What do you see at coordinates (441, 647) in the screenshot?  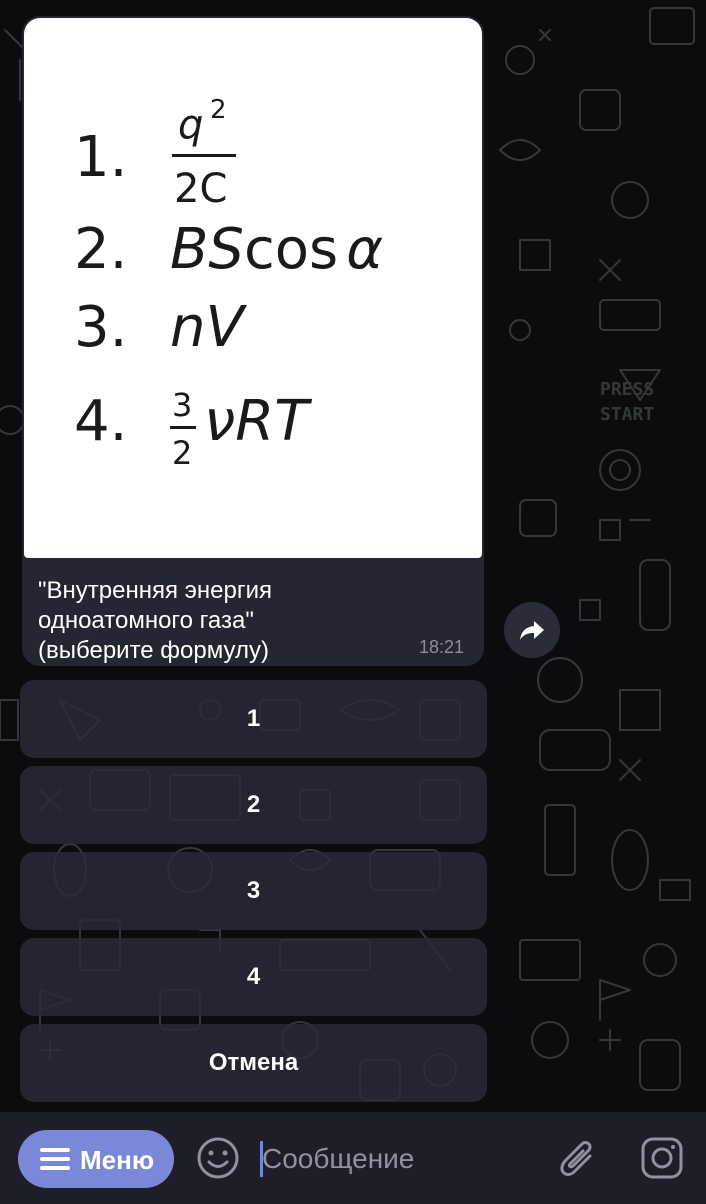 I see `message-time: 18:21` at bounding box center [441, 647].